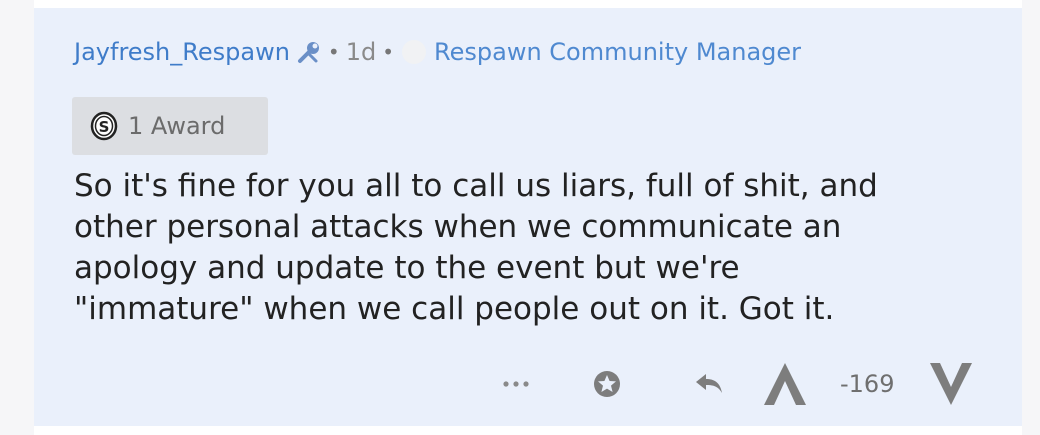 The height and width of the screenshot is (435, 1040). I want to click on silver-award-icon: S, so click(104, 126).